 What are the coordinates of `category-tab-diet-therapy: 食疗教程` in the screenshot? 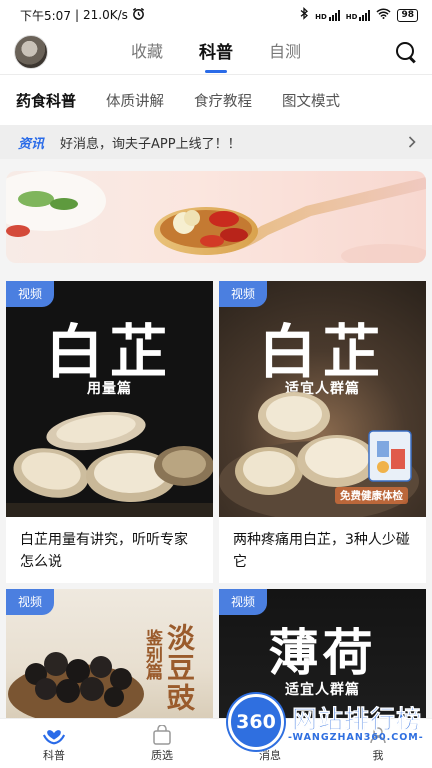 It's located at (223, 100).